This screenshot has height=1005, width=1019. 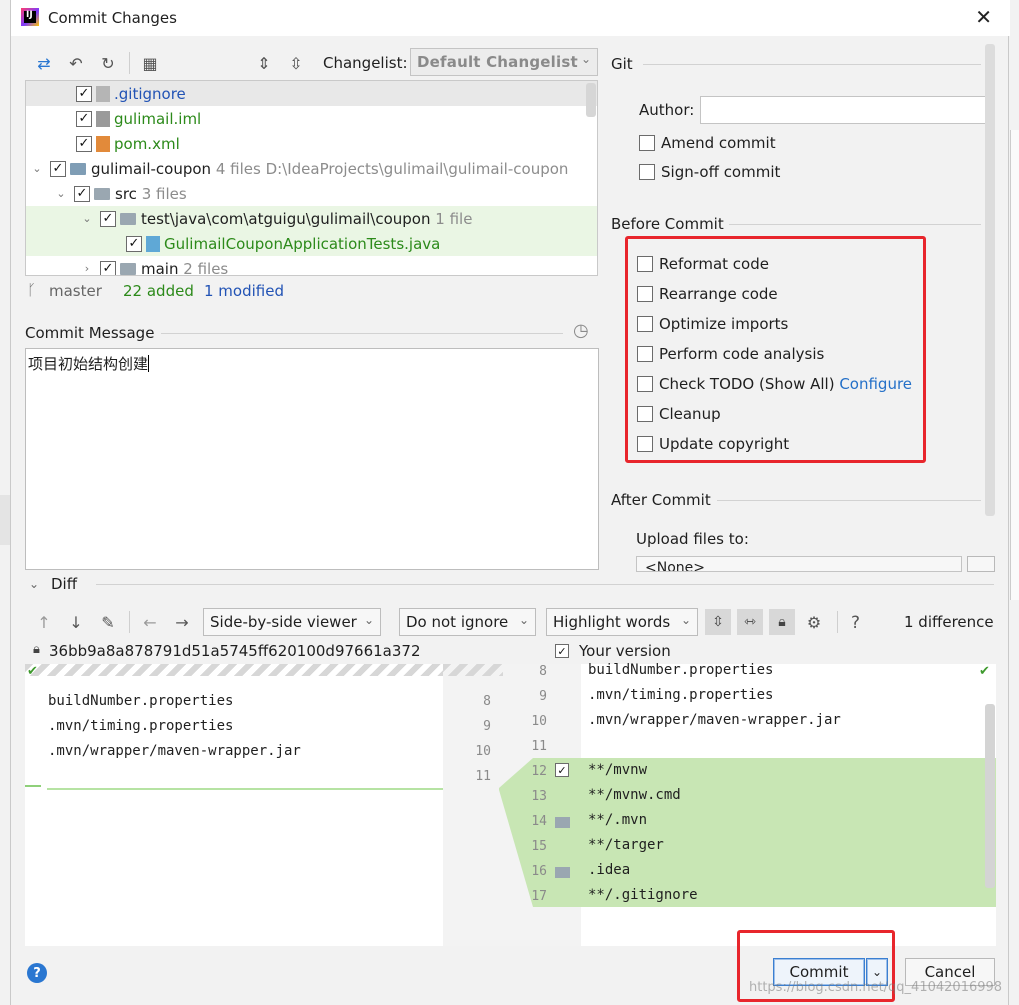 I want to click on close-icon: ✕, so click(x=983, y=17).